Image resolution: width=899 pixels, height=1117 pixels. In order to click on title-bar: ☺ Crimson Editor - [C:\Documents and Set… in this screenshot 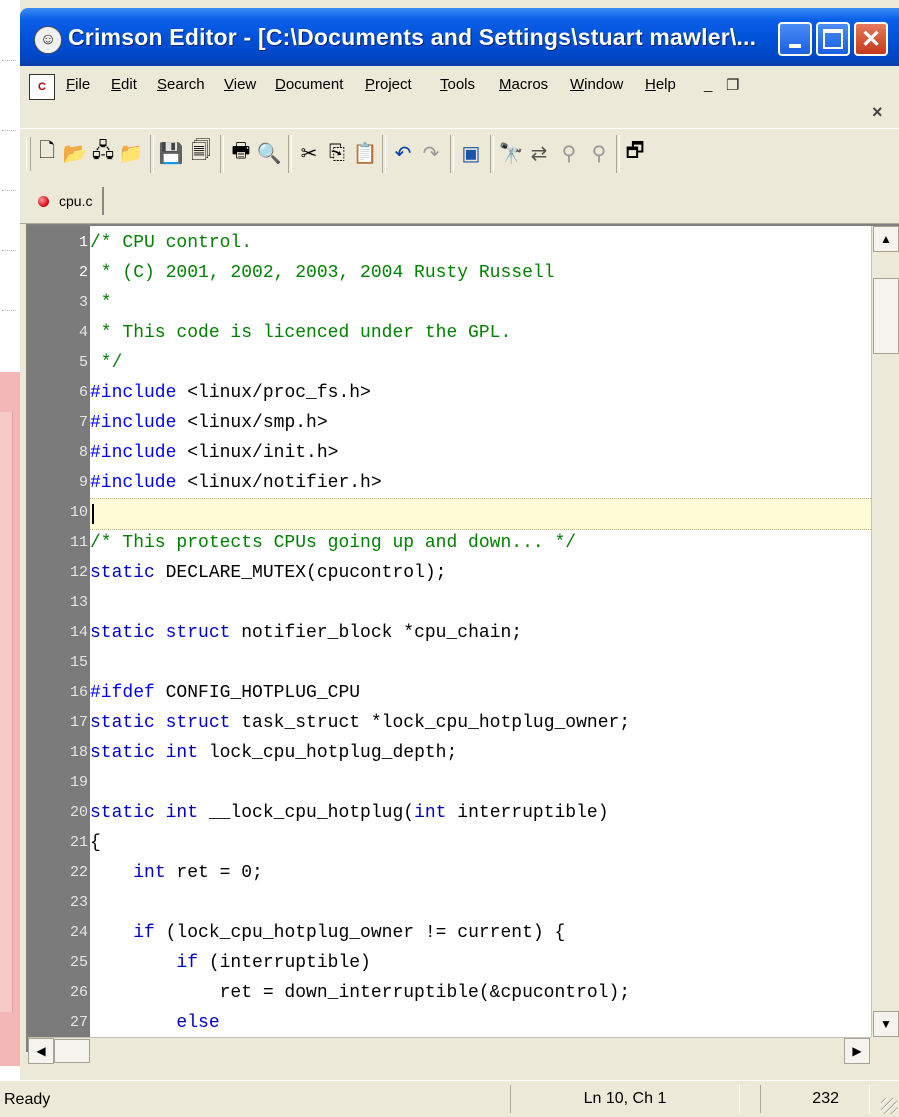, I will do `click(459, 37)`.